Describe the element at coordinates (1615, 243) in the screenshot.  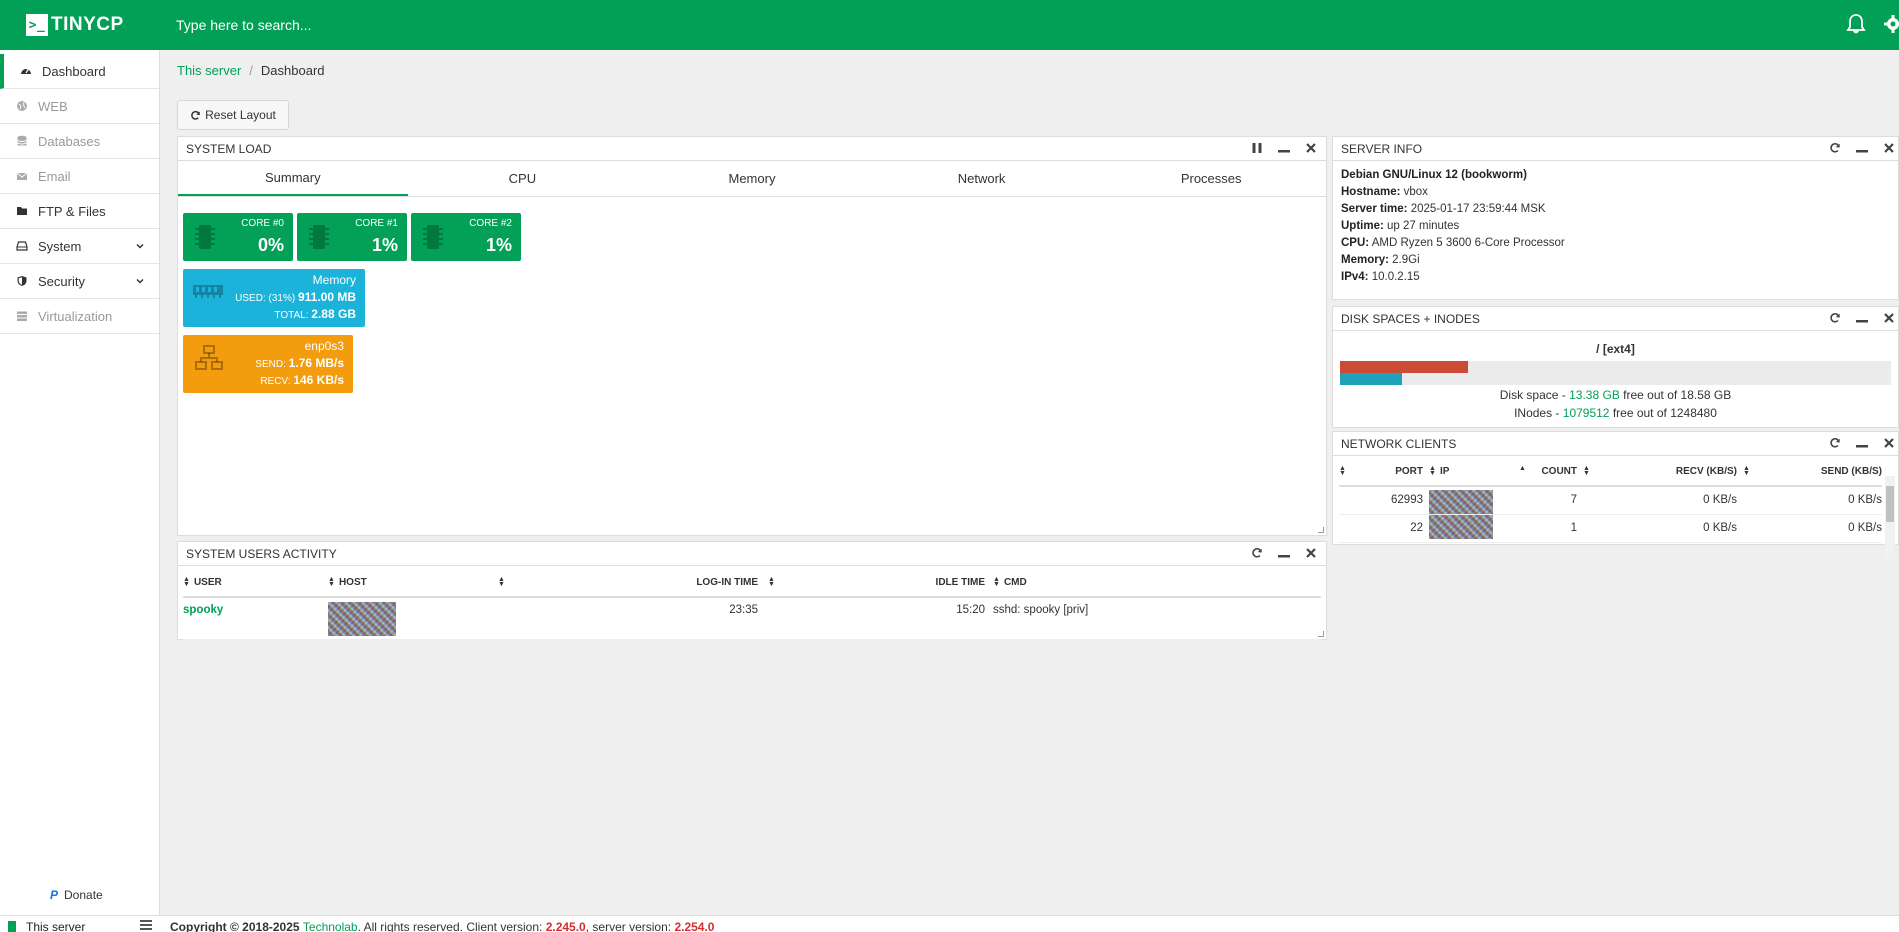
I see `info-row: CPU: AMD Ryzen 5 3600 6-Core Processor` at that location.